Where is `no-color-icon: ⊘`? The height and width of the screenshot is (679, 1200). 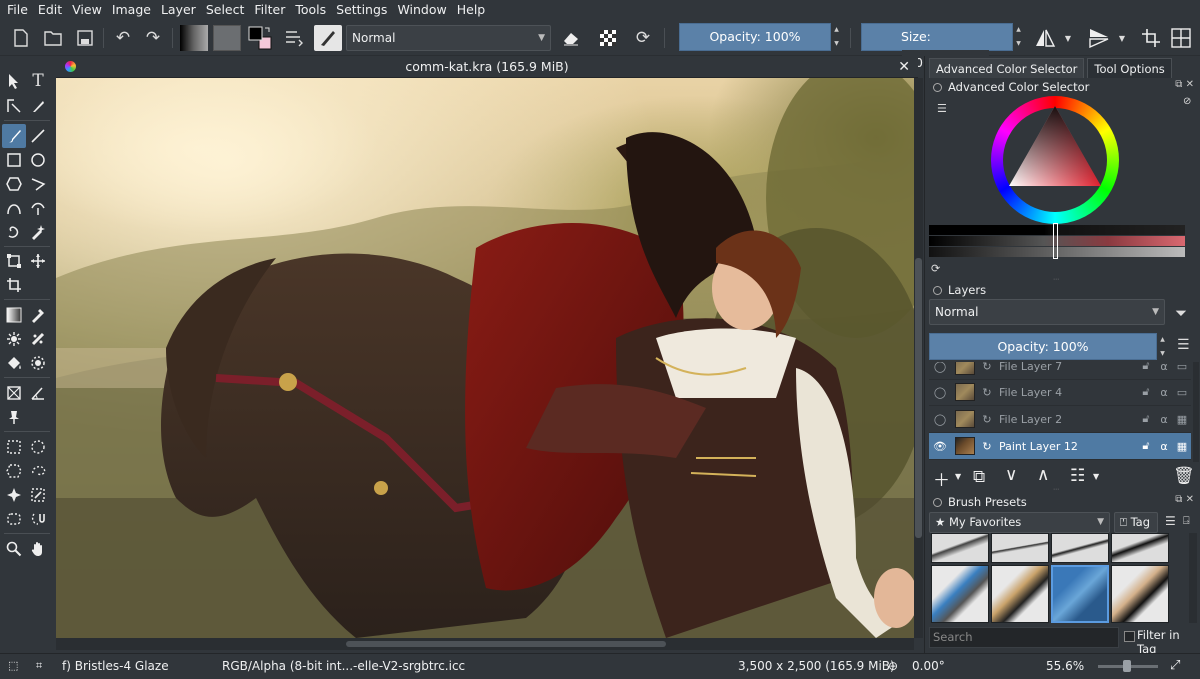
no-color-icon: ⊘ is located at coordinates (1187, 101).